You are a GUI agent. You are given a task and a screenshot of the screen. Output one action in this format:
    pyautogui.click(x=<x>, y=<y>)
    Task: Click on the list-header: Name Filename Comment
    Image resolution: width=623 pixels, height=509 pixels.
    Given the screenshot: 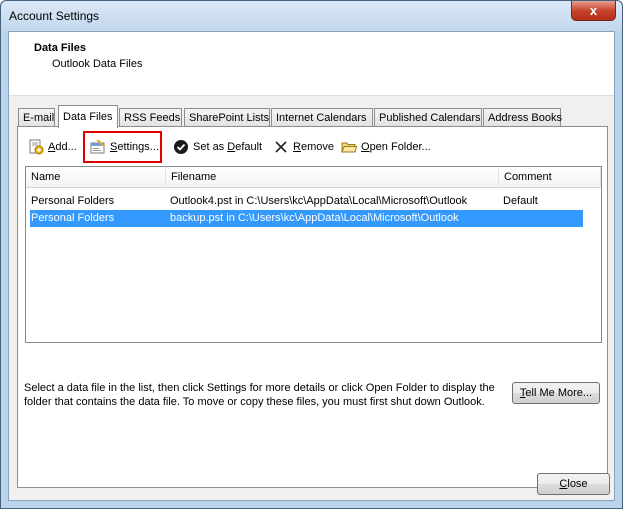 What is the action you would take?
    pyautogui.click(x=313, y=177)
    